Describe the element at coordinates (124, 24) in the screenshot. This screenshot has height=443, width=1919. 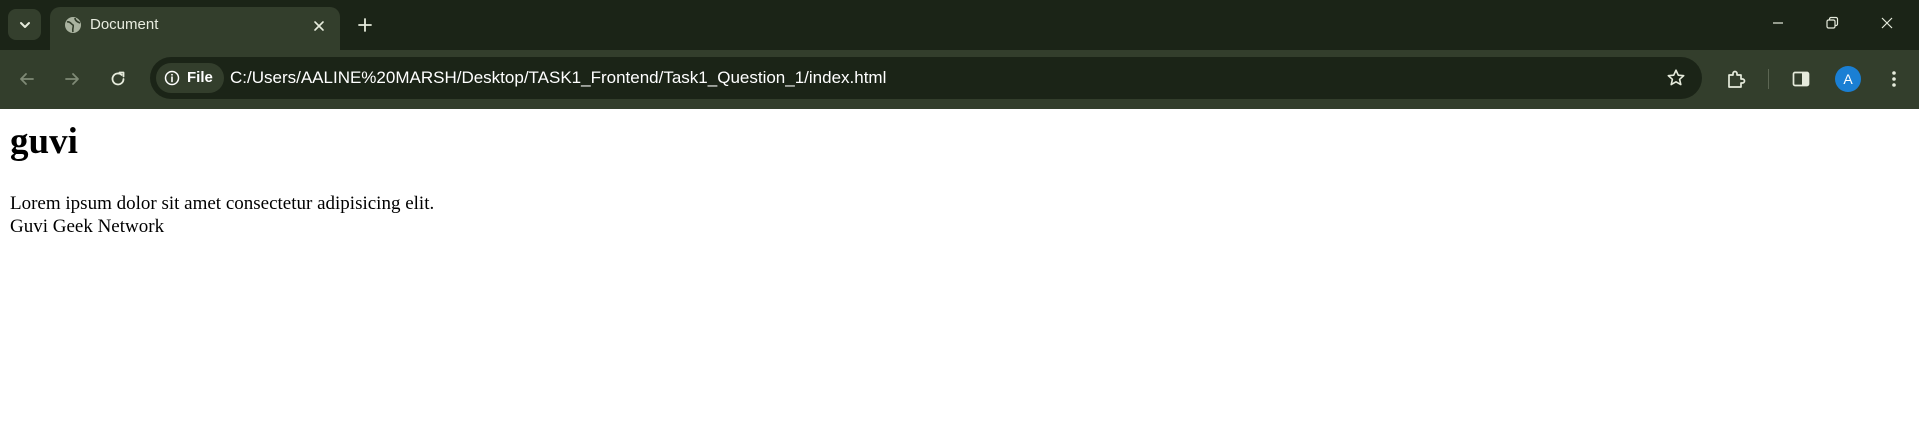
I see `tab-title: Document` at that location.